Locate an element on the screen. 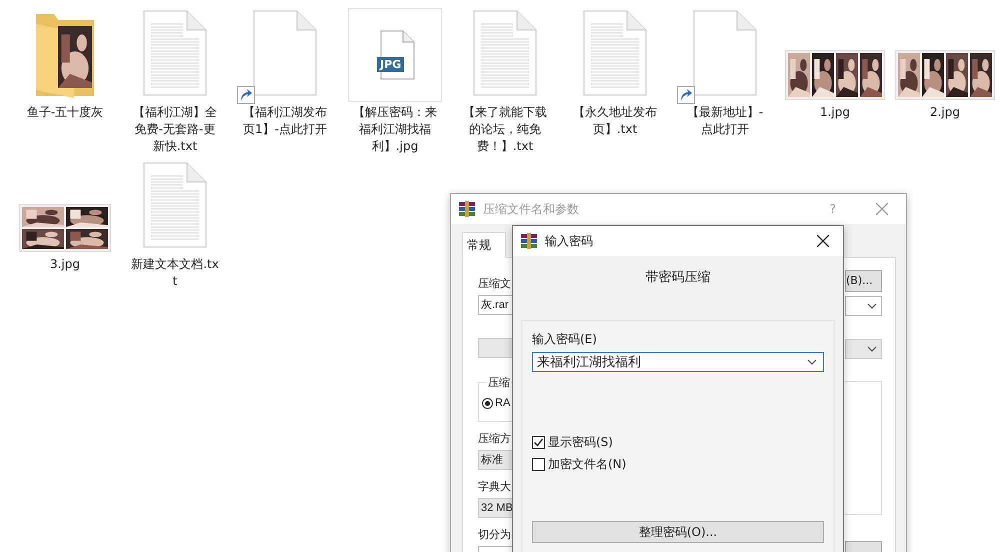 Image resolution: width=1000 pixels, height=552 pixels. checkbox-option: 加密文件名(N) is located at coordinates (678, 464).